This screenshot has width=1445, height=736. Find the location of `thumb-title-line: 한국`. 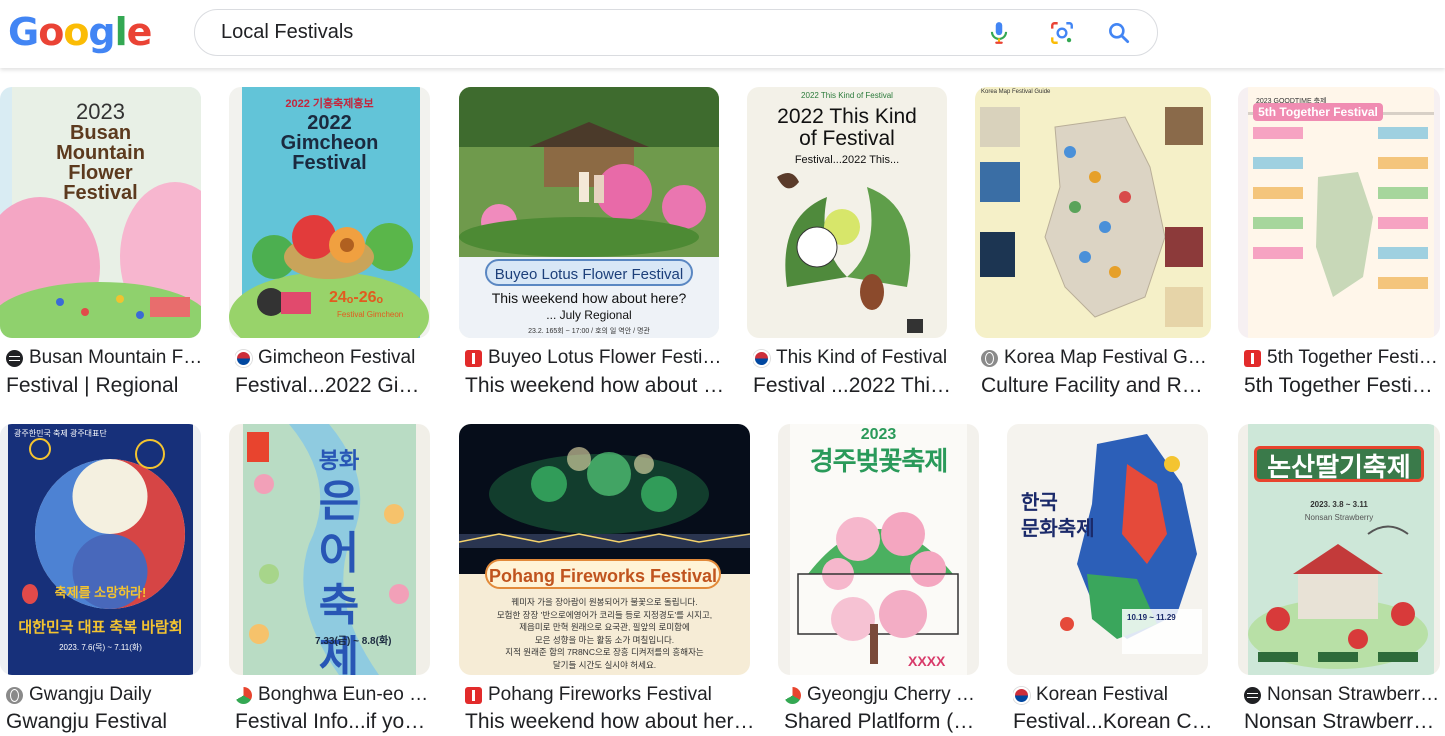

thumb-title-line: 한국 is located at coordinates (1039, 503).